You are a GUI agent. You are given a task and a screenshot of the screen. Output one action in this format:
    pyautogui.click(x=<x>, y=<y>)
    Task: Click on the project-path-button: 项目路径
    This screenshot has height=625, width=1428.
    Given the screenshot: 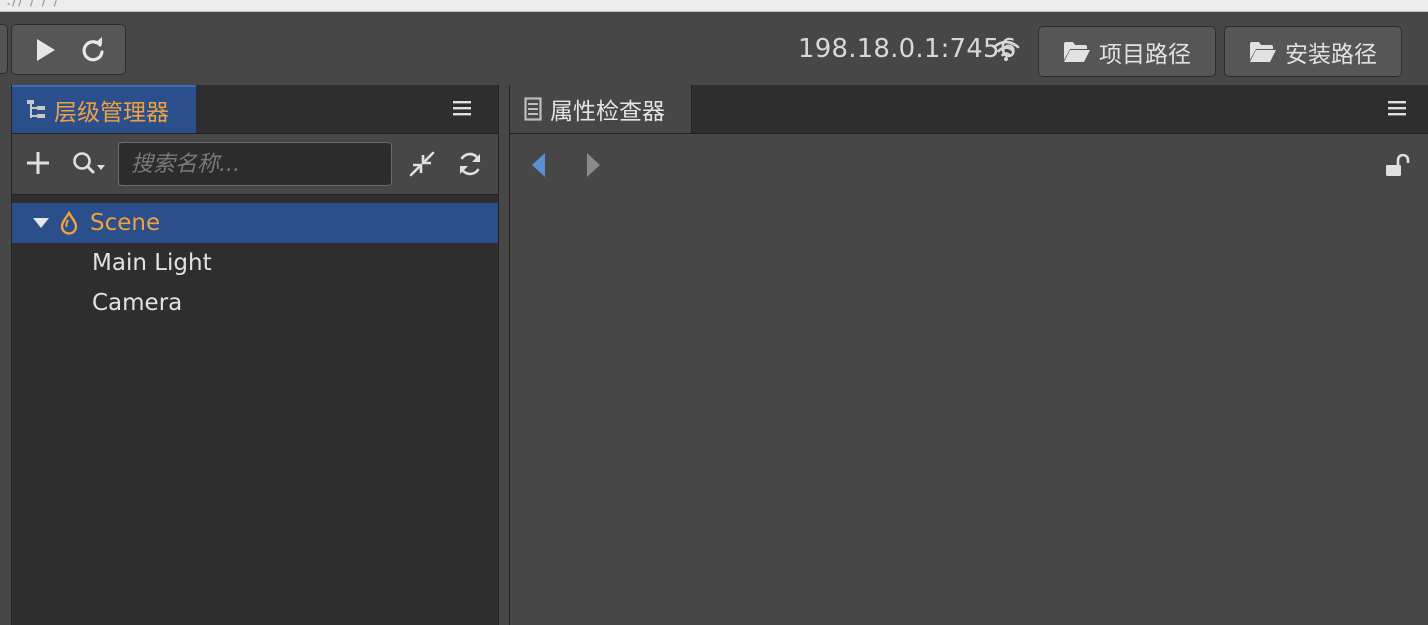 What is the action you would take?
    pyautogui.click(x=1127, y=51)
    